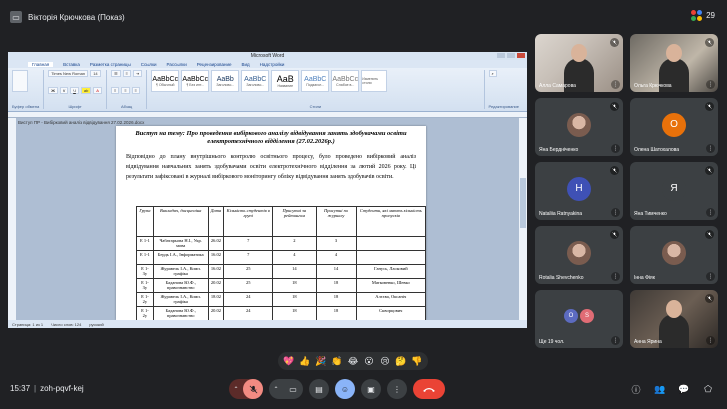  What do you see at coordinates (337, 361) in the screenshot?
I see `clap-reaction-icon: 👏` at bounding box center [337, 361].